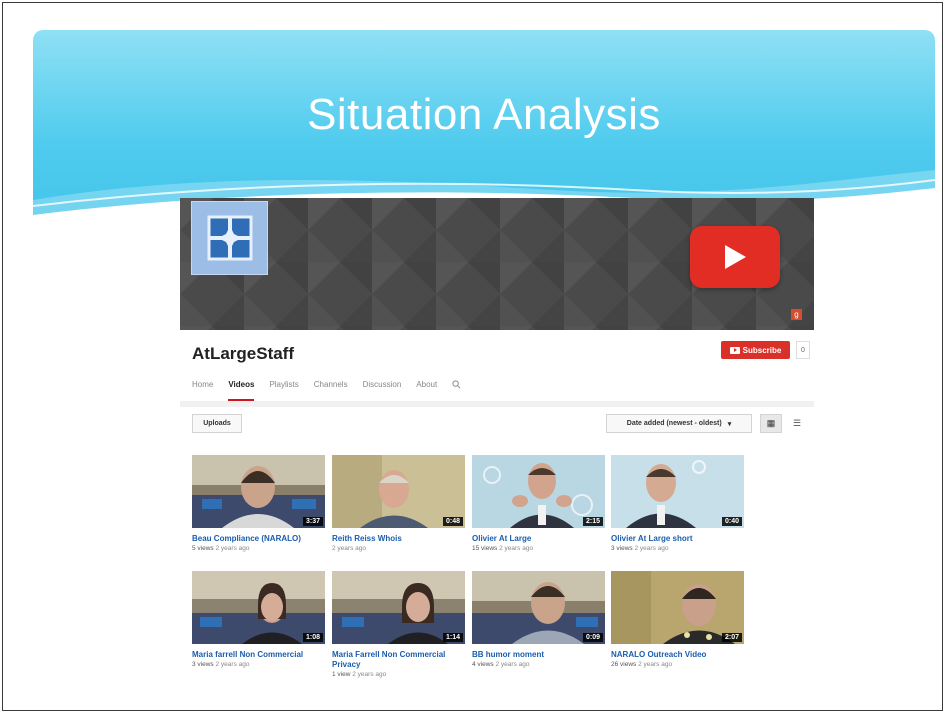  I want to click on list-view-icon: ☰, so click(797, 423).